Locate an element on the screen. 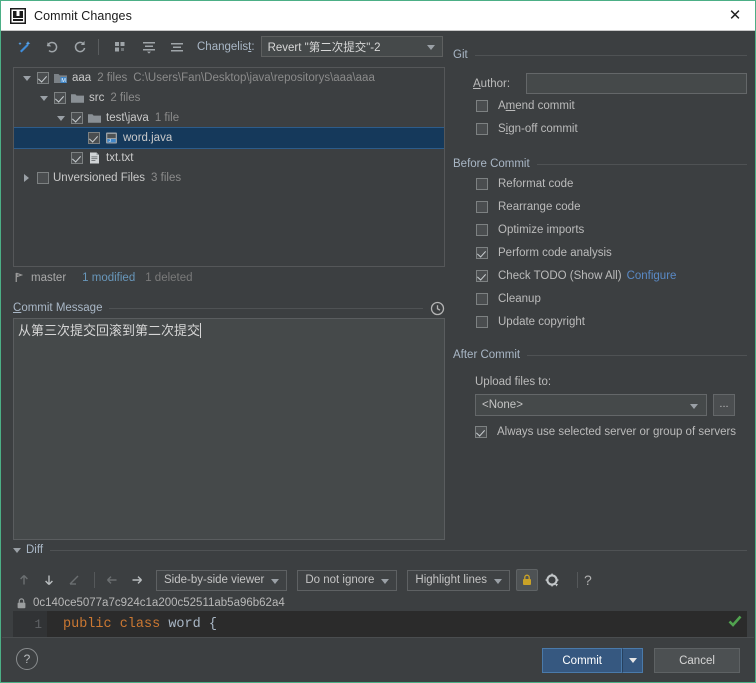 The width and height of the screenshot is (756, 683). tree-item-label: src is located at coordinates (97, 98).